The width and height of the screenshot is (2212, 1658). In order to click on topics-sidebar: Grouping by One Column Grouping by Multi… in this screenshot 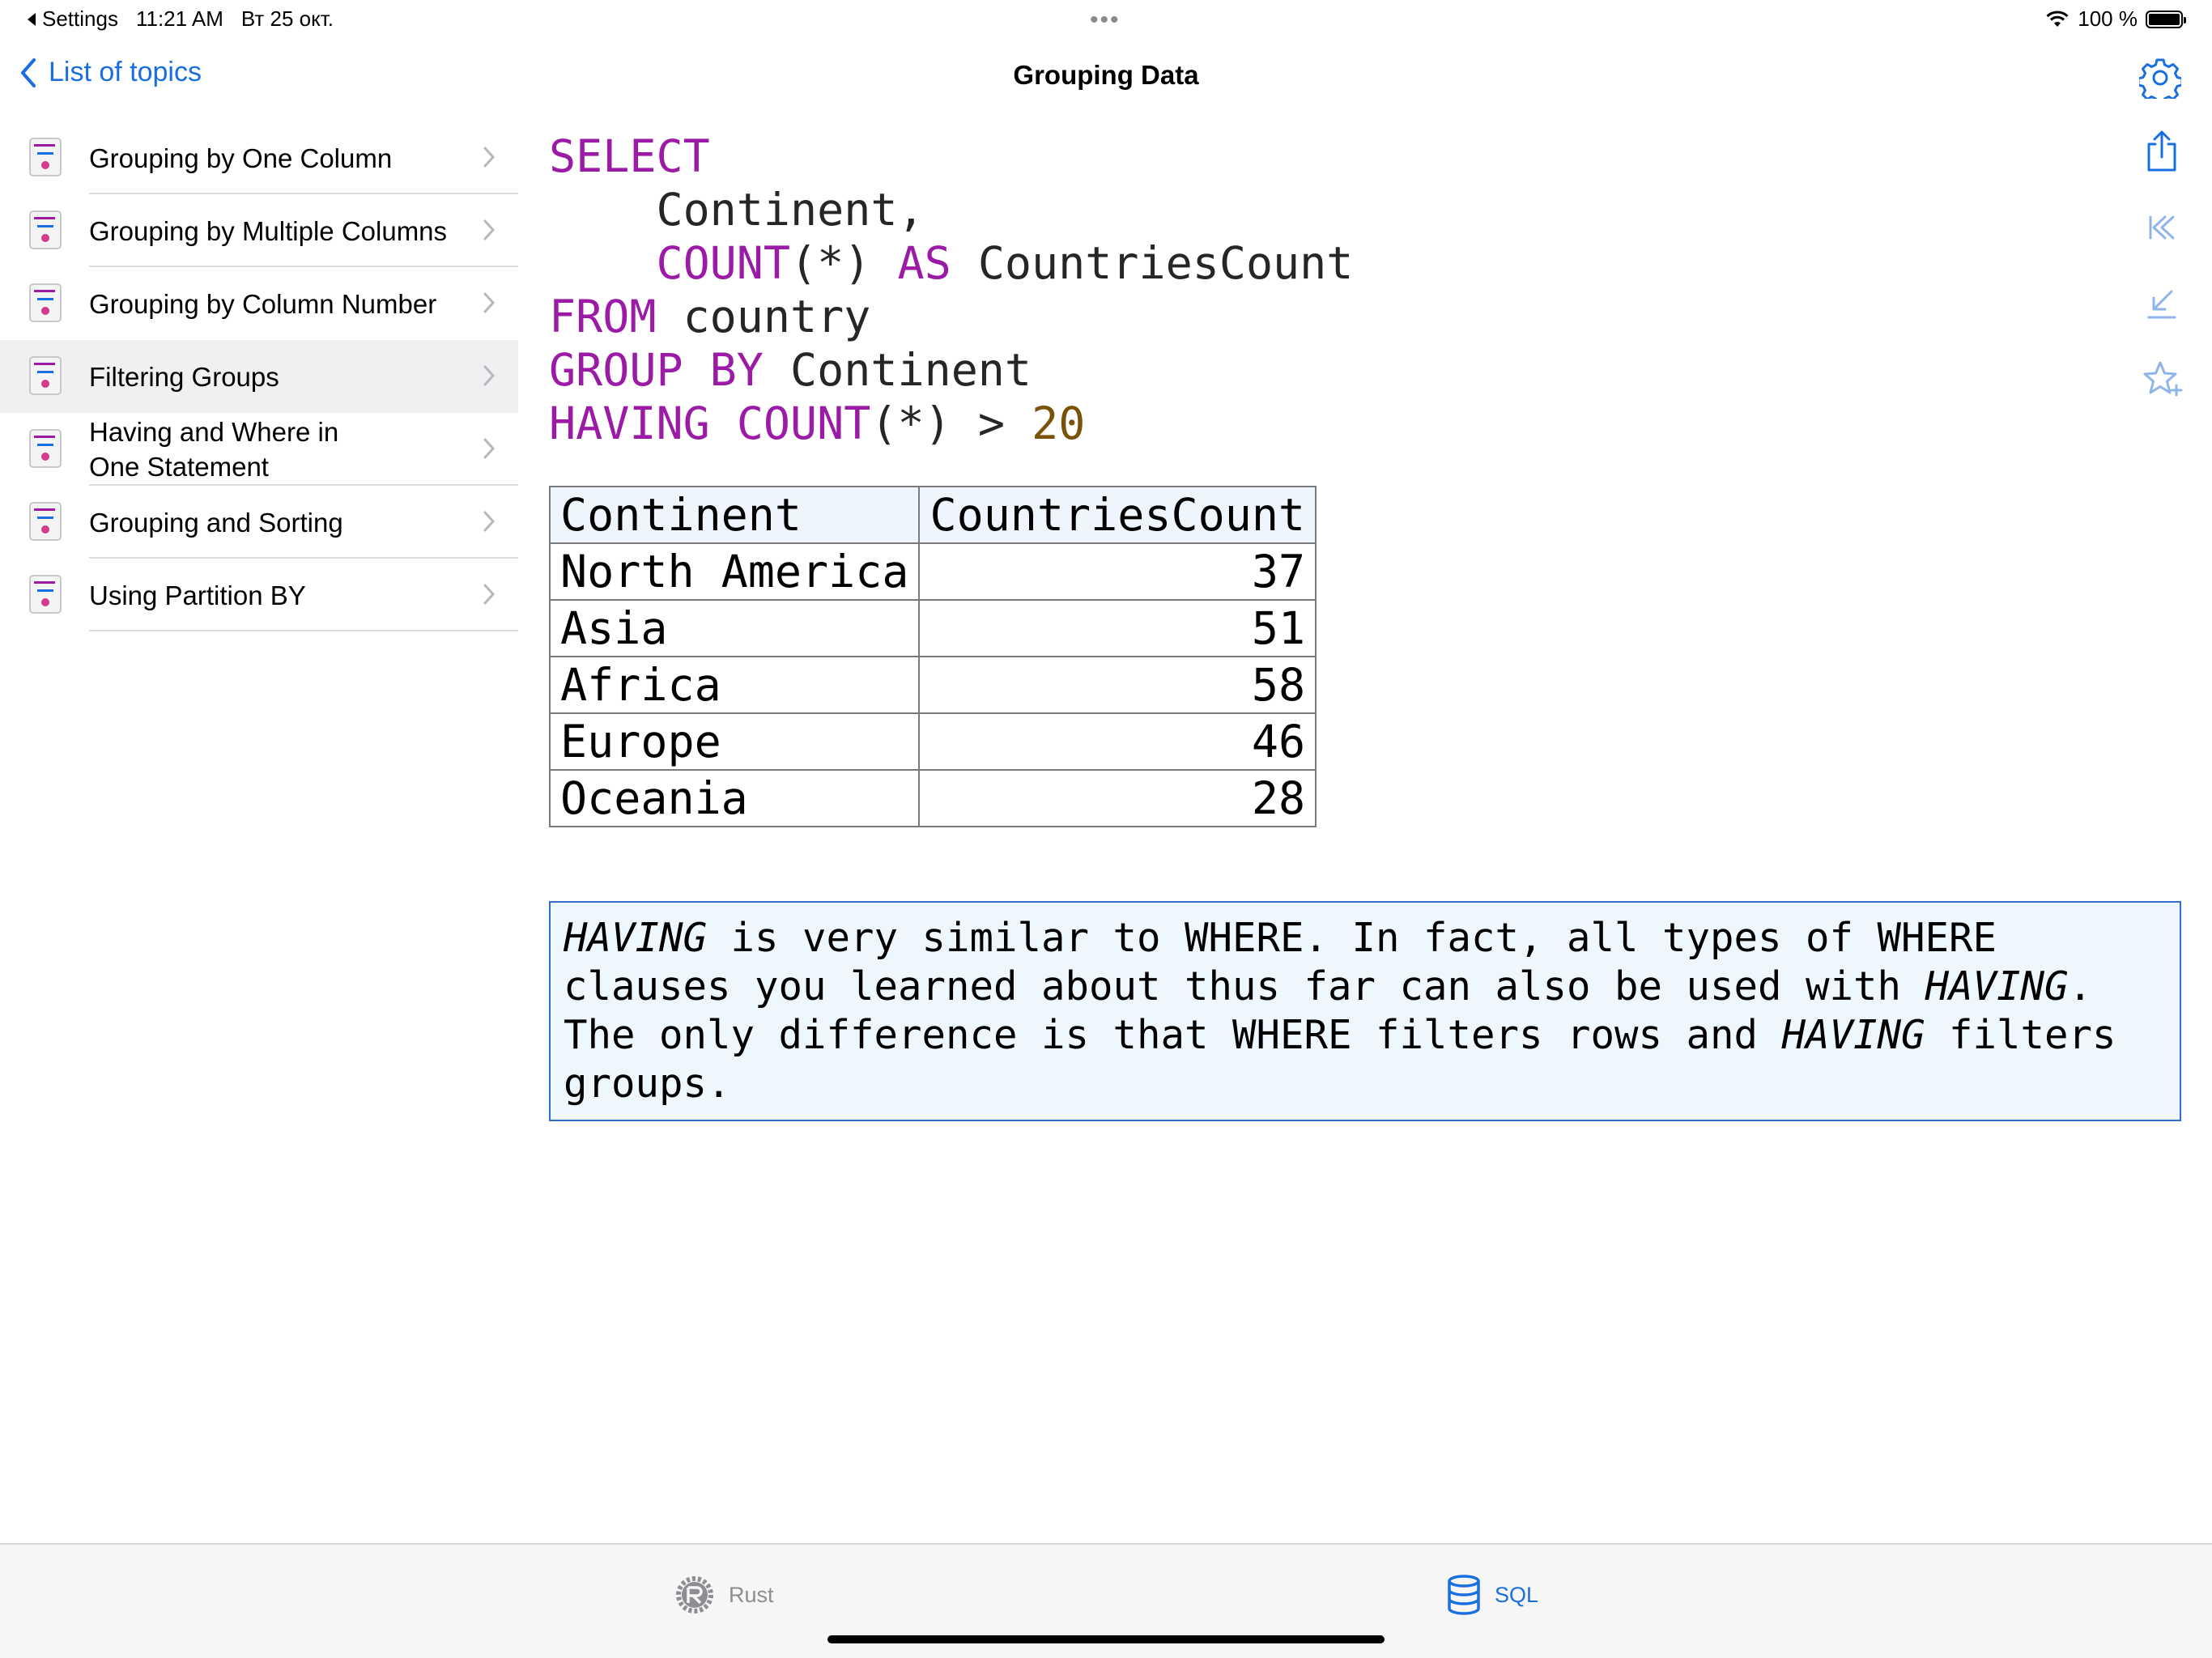, I will do `click(259, 376)`.